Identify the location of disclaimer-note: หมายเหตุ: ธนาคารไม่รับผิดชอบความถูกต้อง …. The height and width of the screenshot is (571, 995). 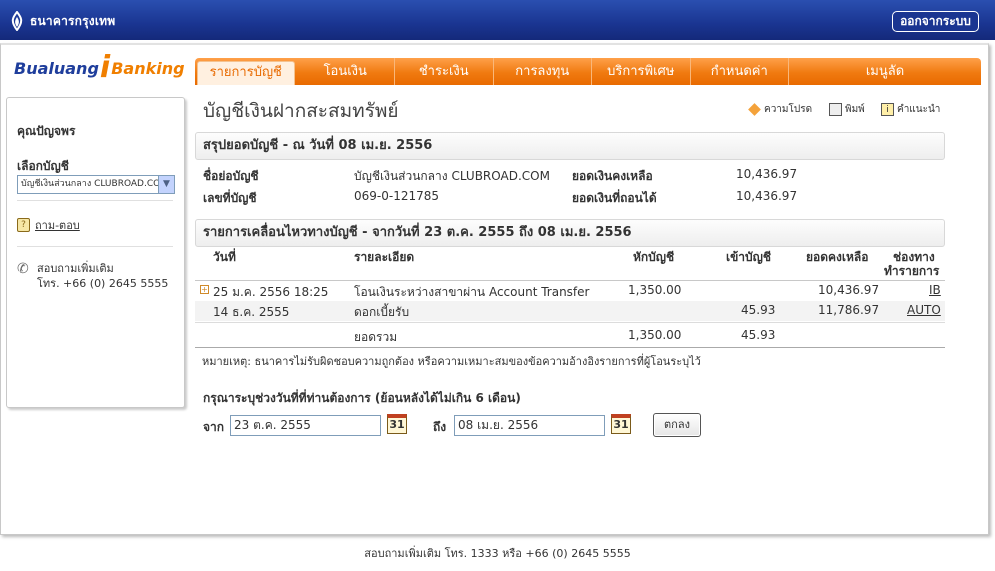
(451, 361).